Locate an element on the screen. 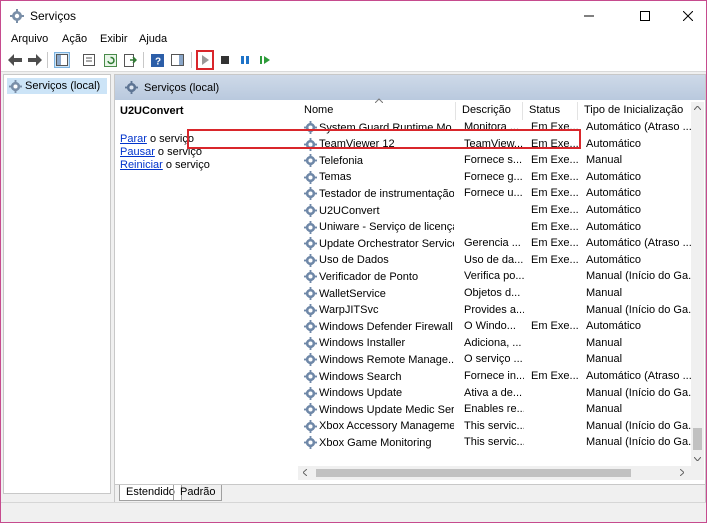  menu-ajuda: Ajuda is located at coordinates (153, 39).